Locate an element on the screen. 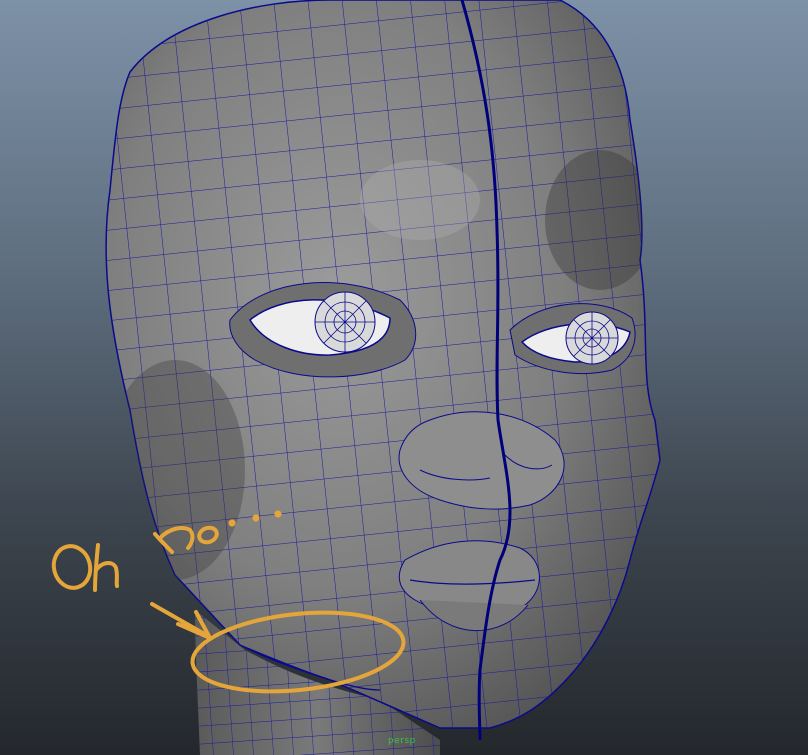 Image resolution: width=808 pixels, height=755 pixels. camera-label: persp is located at coordinates (402, 741).